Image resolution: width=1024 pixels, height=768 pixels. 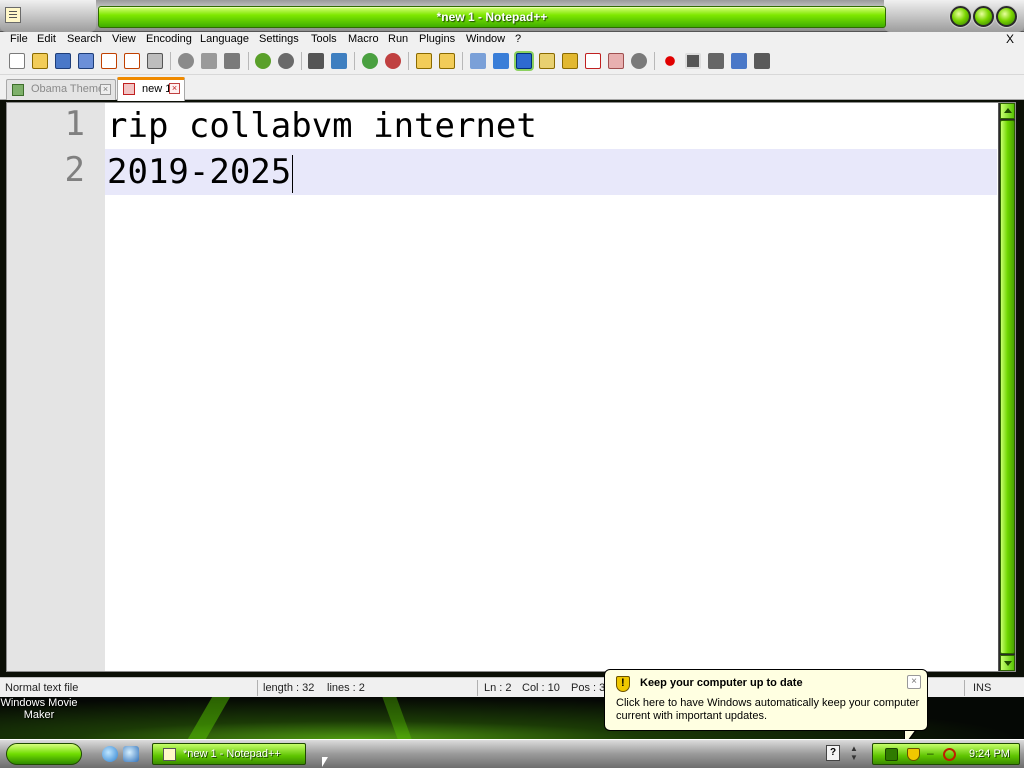 What do you see at coordinates (293, 173) in the screenshot?
I see `text-caret` at bounding box center [293, 173].